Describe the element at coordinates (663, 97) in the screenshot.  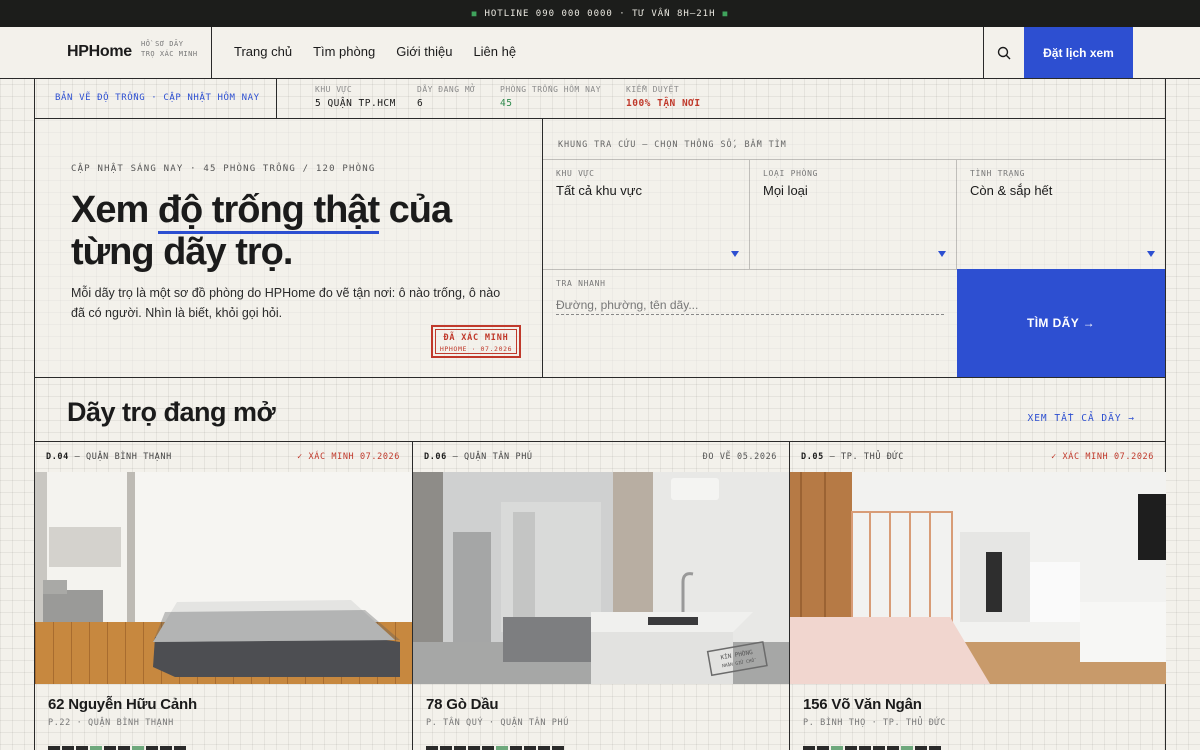
I see `stat-verification: KIỂM DUYỆT 100% TẬN NƠI` at that location.